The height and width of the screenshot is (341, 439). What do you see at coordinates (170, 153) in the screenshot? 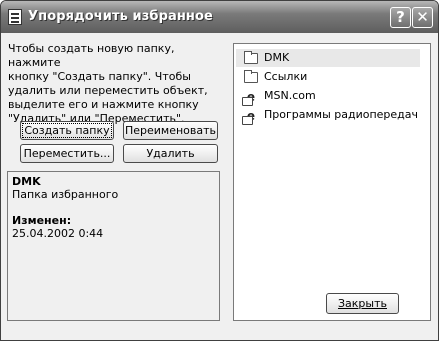
I see `delete-button: Удалить` at bounding box center [170, 153].